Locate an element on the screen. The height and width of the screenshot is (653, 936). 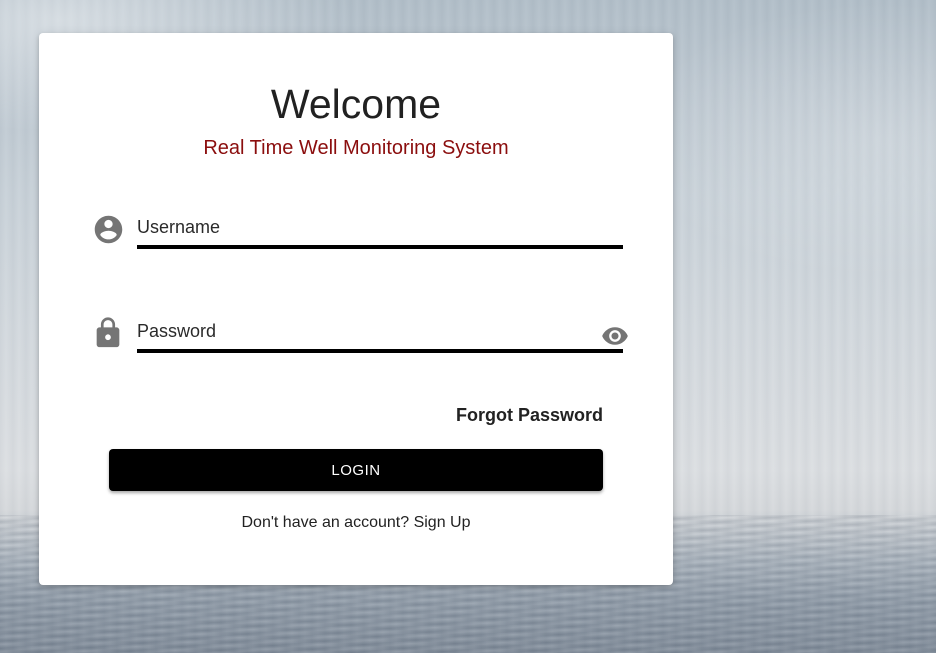
app-subtitle: Real Time Well Monitoring System is located at coordinates (356, 148).